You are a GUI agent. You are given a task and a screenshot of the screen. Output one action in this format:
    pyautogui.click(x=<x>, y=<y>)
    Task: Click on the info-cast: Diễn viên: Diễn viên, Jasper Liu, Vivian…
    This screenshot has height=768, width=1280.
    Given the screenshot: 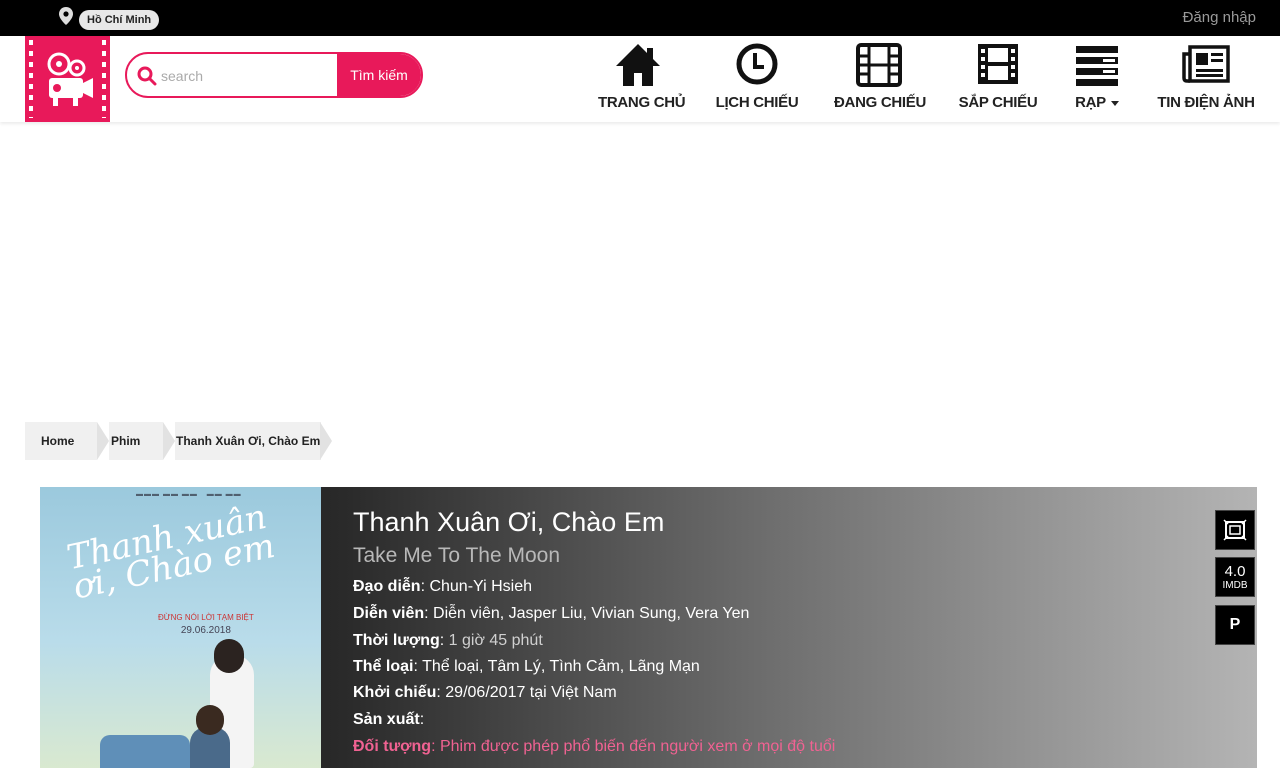 What is the action you would take?
    pyautogui.click(x=551, y=613)
    